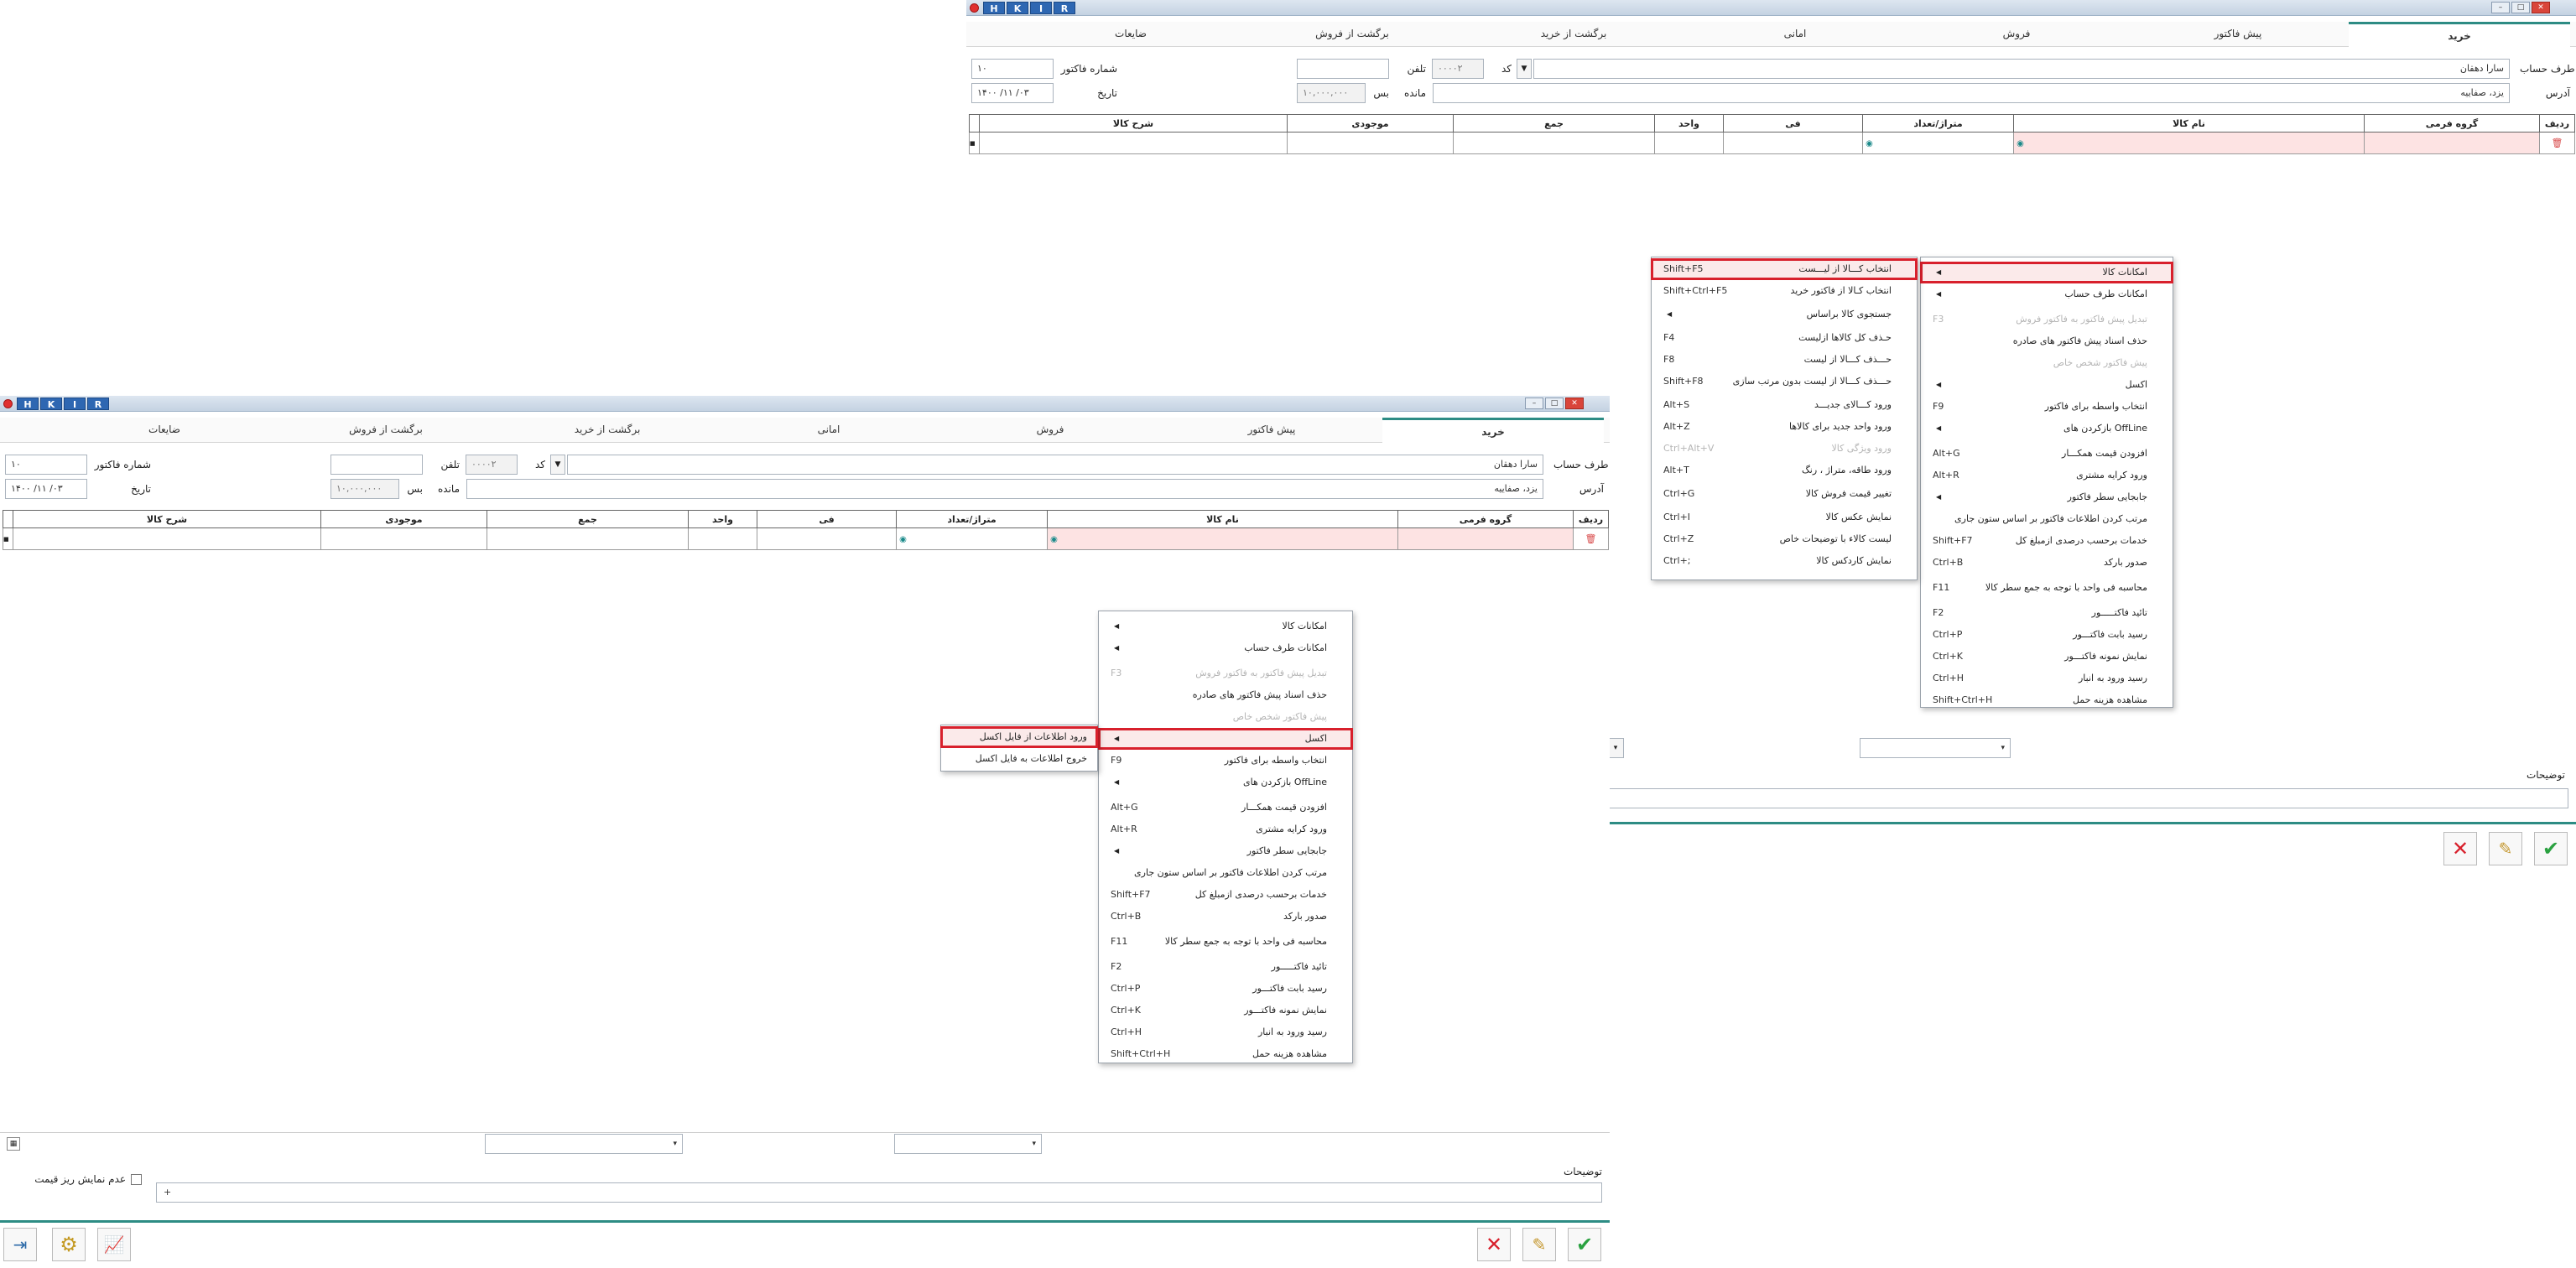  What do you see at coordinates (1225, 695) in the screenshot?
I see `menu-item: حذف اسناد پیش فاکتور های صادره` at bounding box center [1225, 695].